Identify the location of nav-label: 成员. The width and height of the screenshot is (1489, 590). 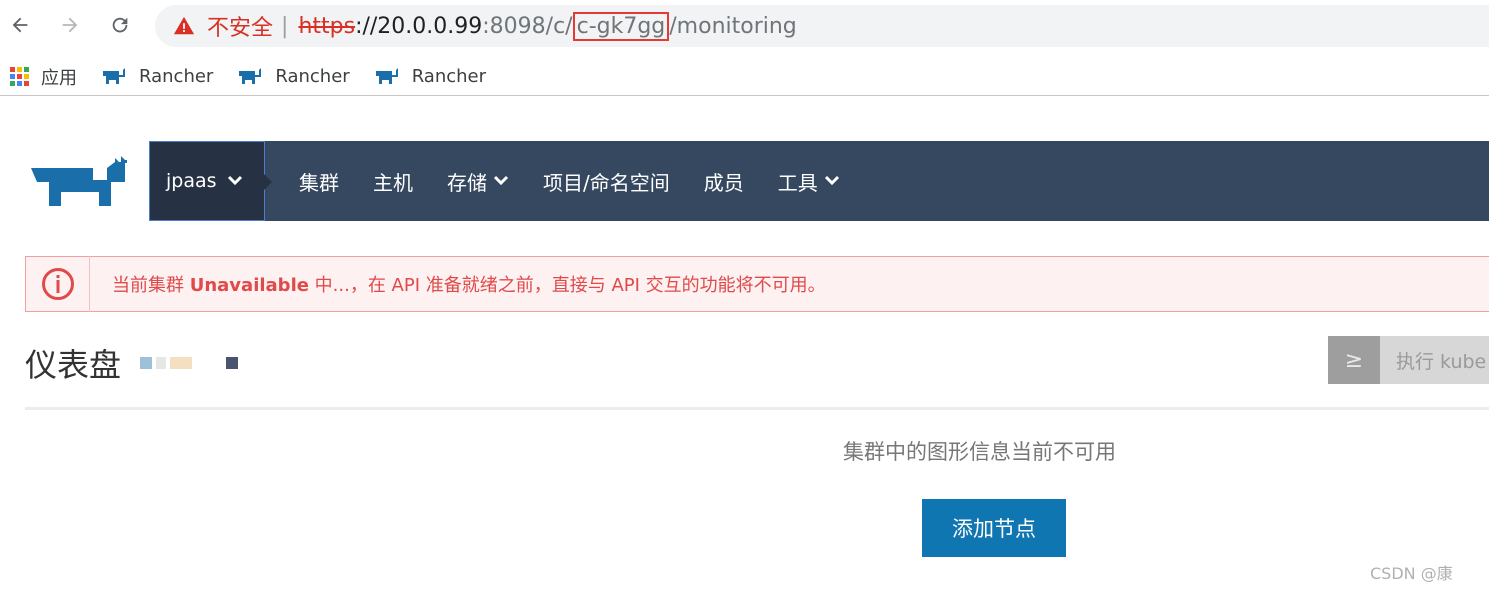
(723, 182).